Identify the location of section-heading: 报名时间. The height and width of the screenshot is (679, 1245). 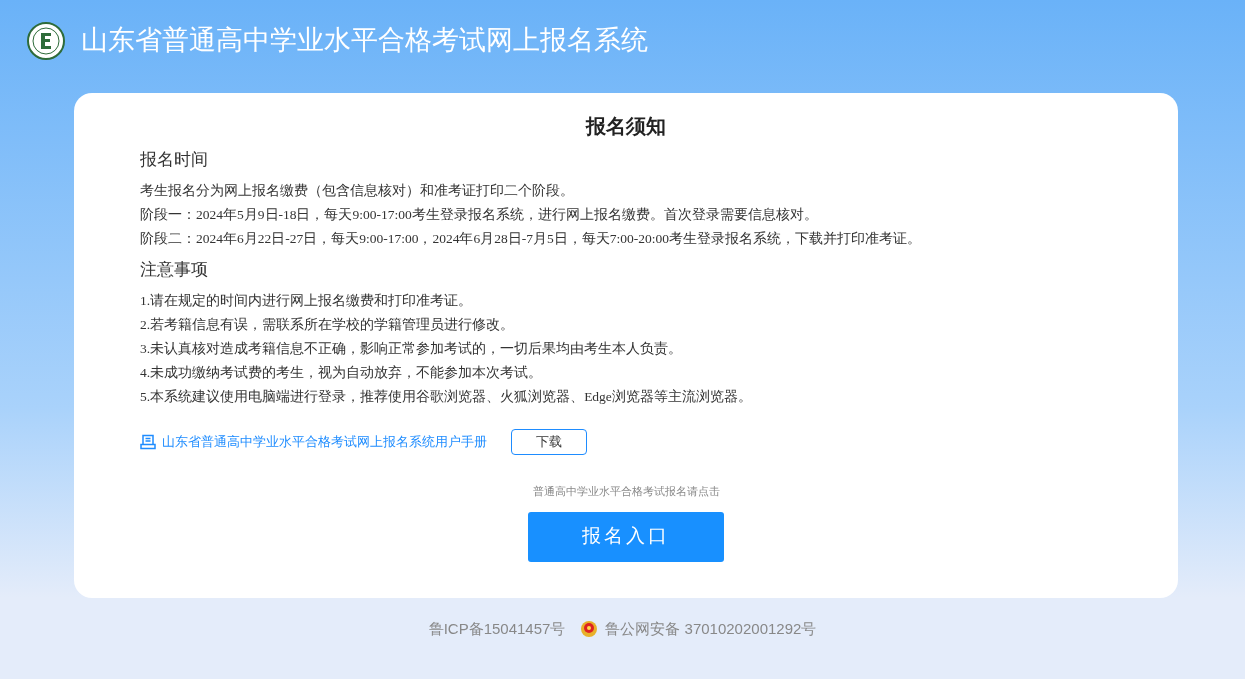
(174, 160).